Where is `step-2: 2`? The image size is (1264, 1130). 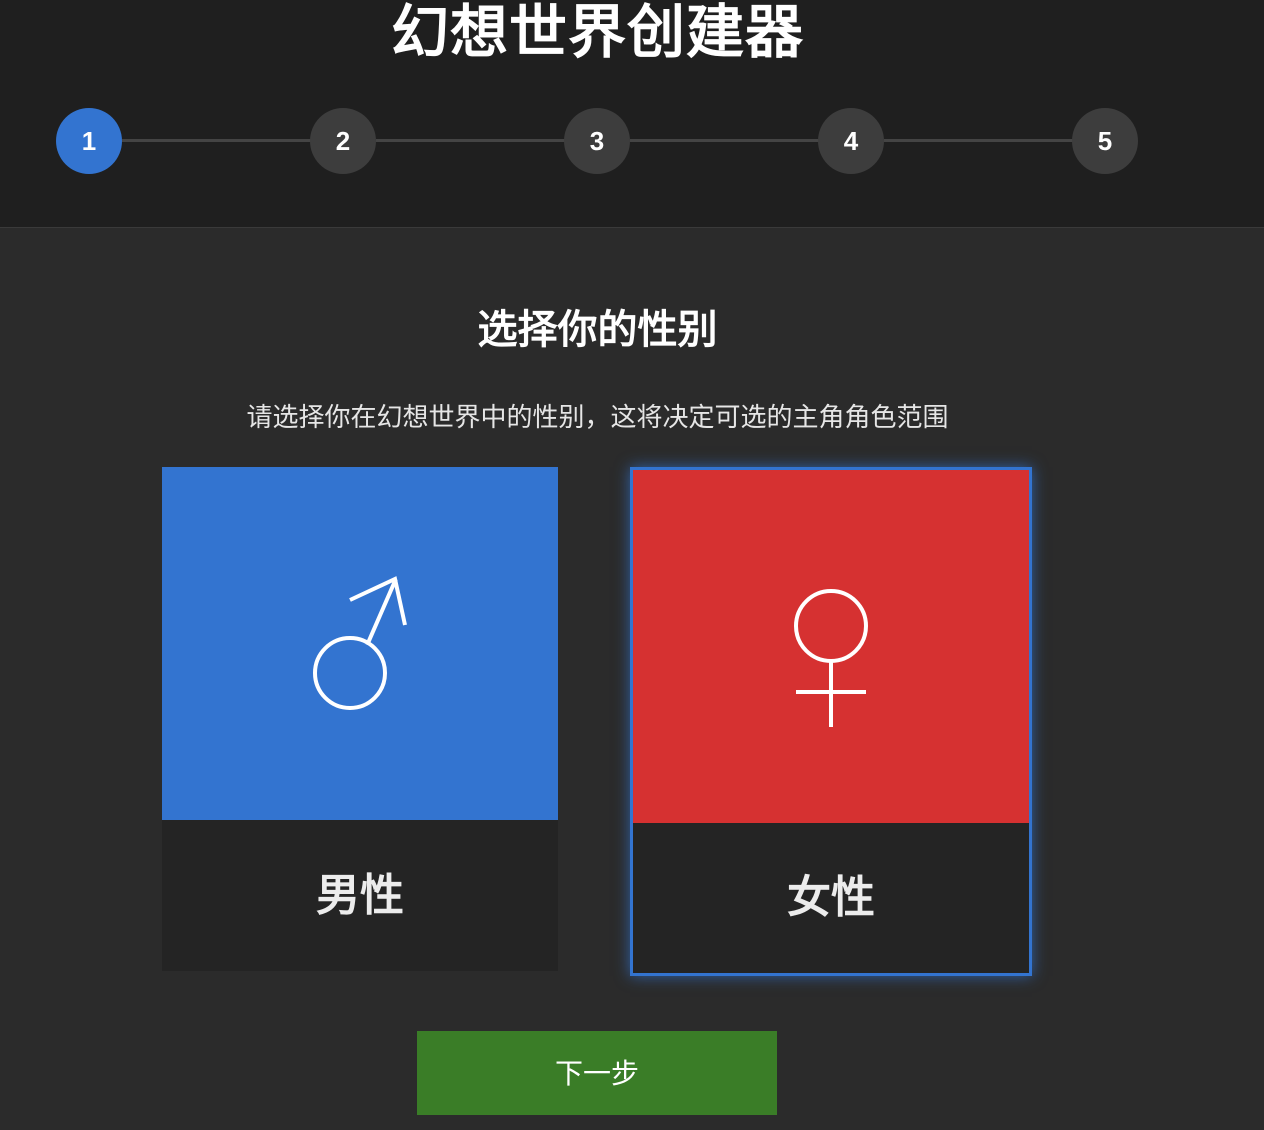
step-2: 2 is located at coordinates (343, 141).